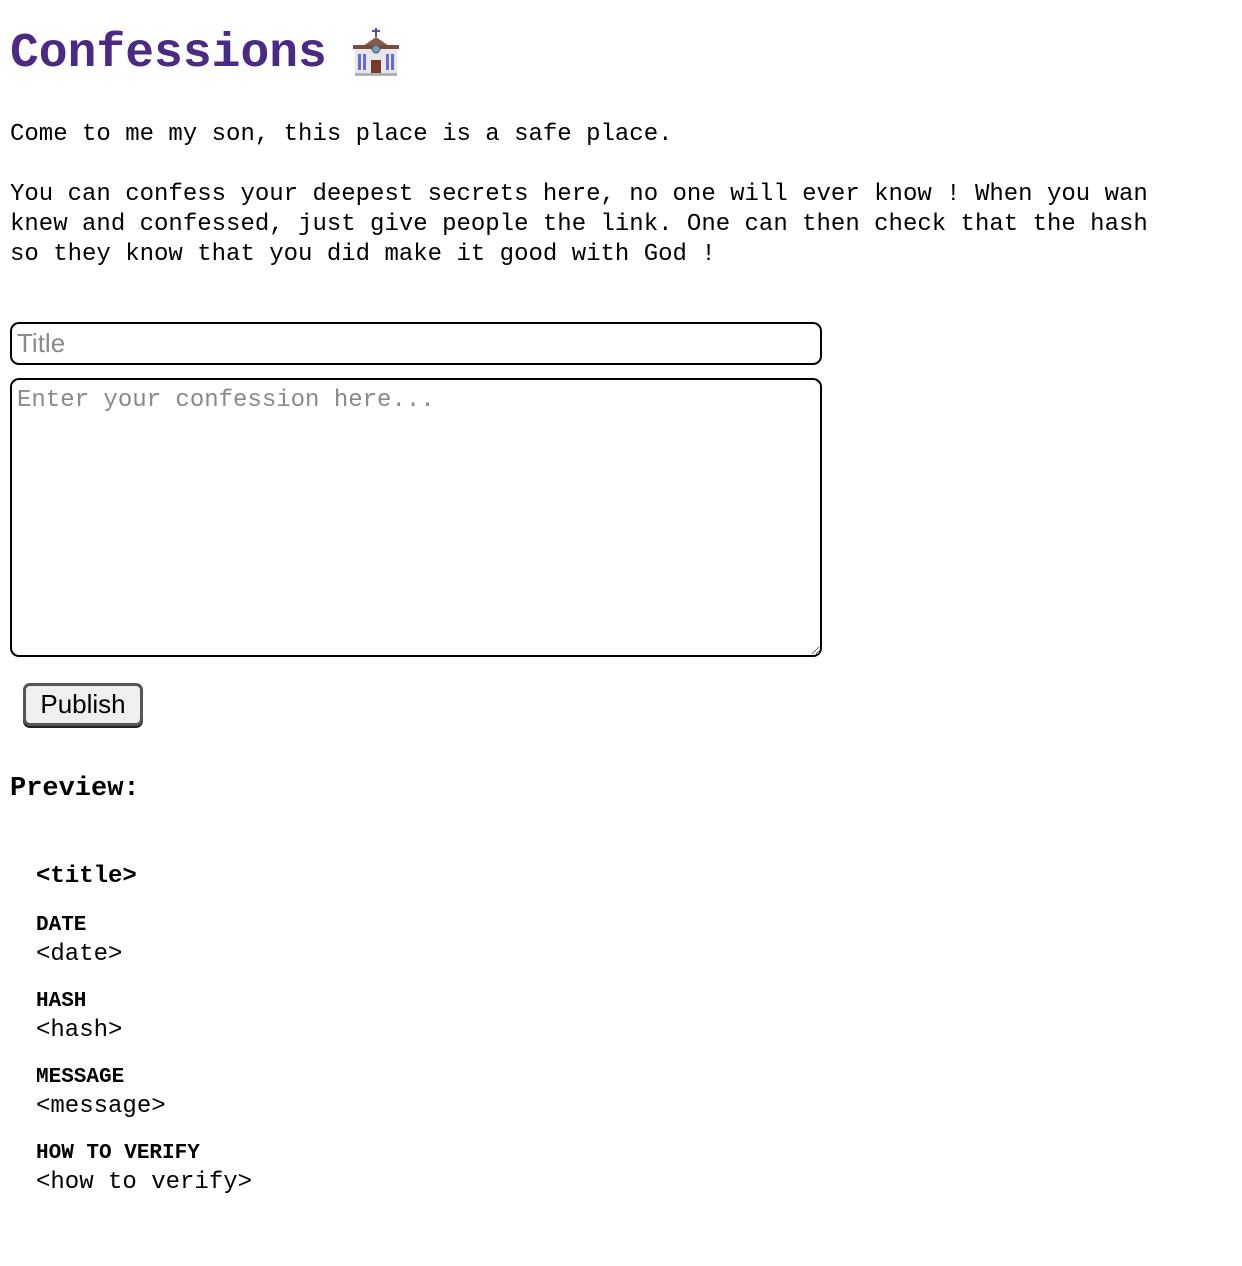 The height and width of the screenshot is (1266, 1242). Describe the element at coordinates (79, 954) in the screenshot. I see `field-value: <date>` at that location.